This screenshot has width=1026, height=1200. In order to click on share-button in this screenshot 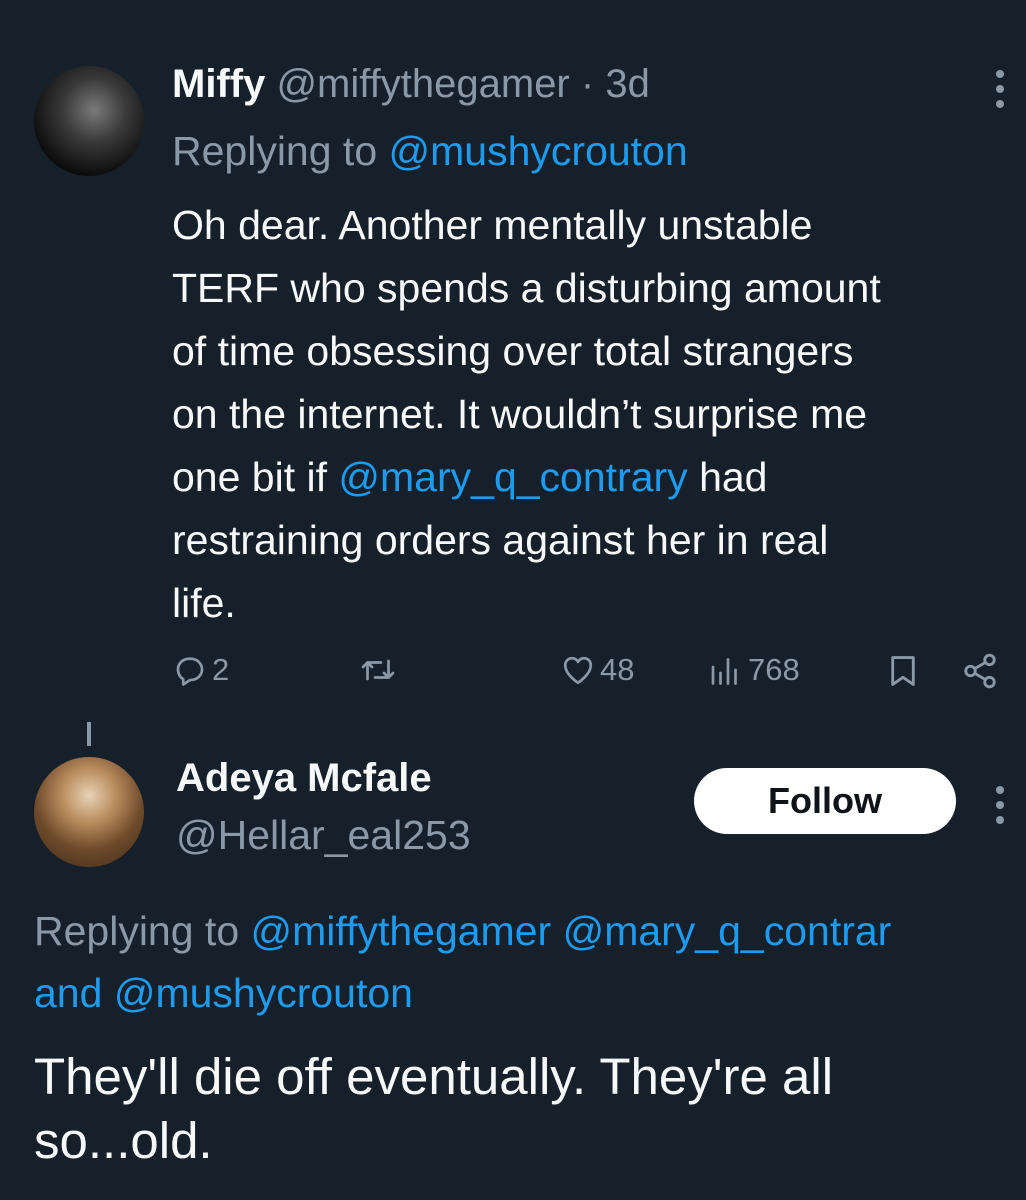, I will do `click(980, 671)`.